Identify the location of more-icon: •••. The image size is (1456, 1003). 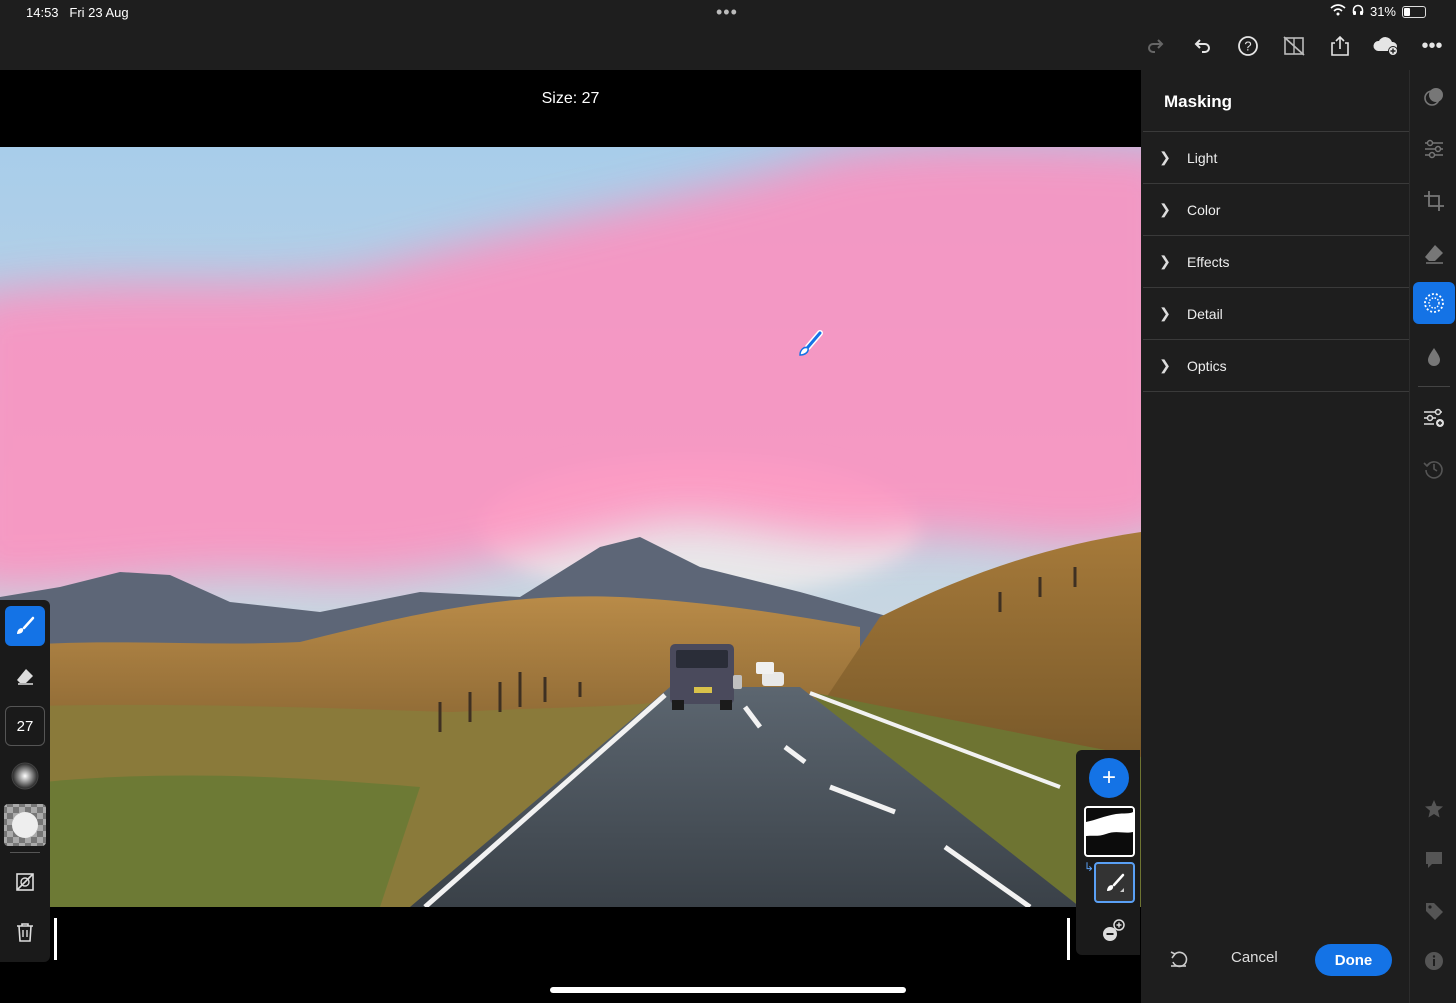
(1432, 46).